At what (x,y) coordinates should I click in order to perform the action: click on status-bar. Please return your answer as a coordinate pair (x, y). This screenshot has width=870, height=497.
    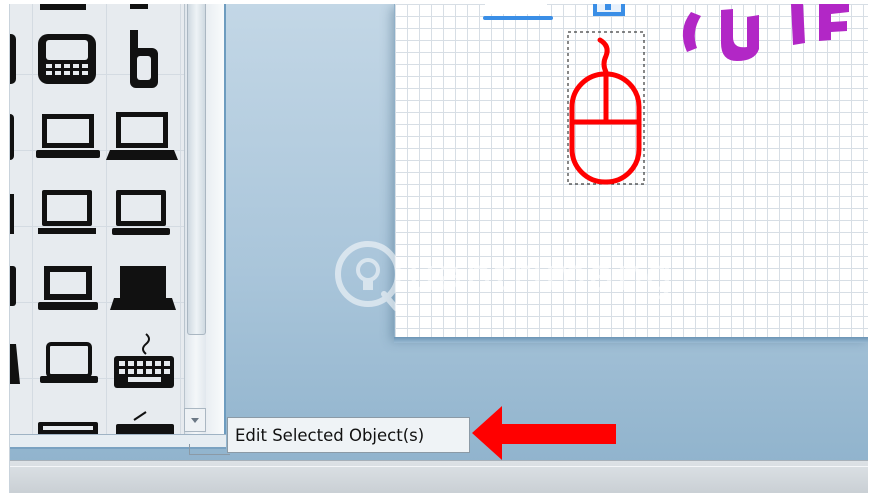
    Looking at the image, I should click on (439, 476).